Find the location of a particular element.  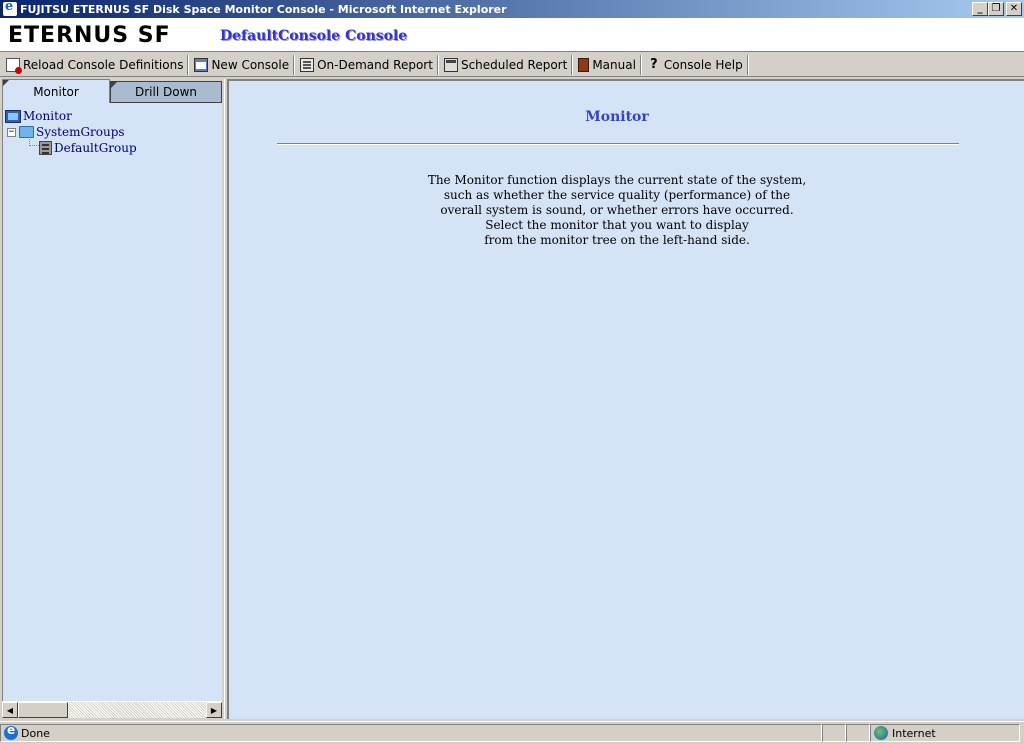

report-icon is located at coordinates (307, 64).